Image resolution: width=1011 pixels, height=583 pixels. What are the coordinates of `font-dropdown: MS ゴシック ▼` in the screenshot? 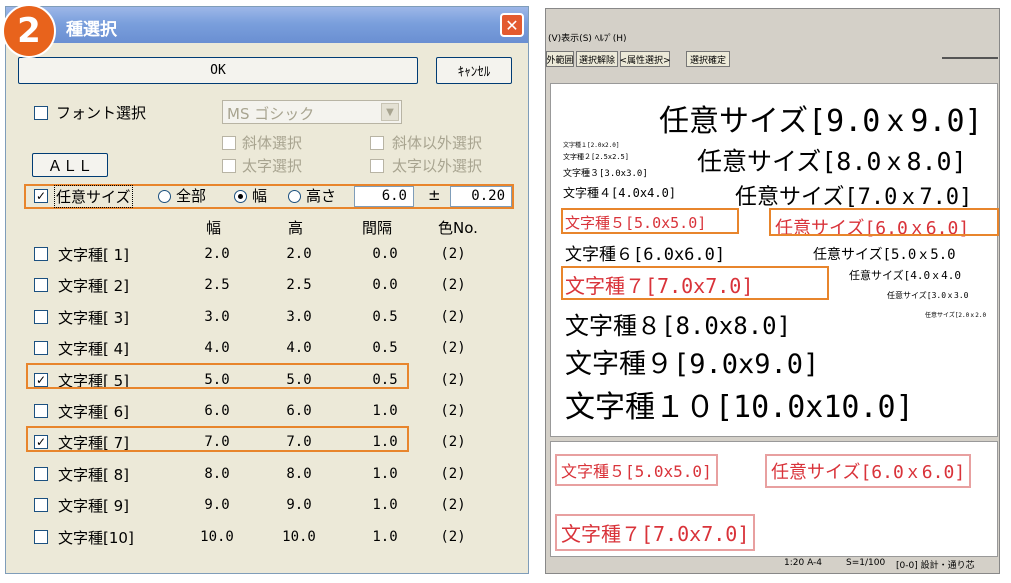 It's located at (312, 112).